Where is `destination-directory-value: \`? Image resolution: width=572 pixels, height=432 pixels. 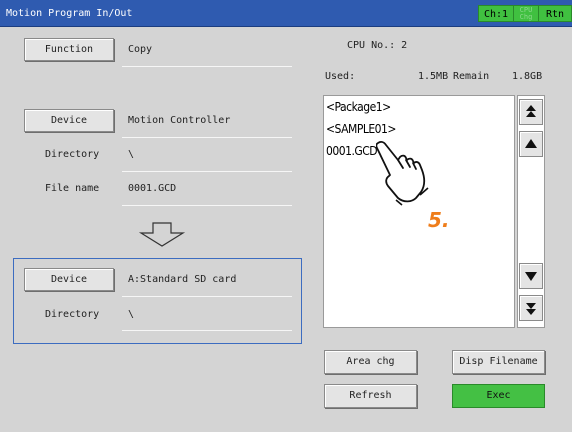 destination-directory-value: \ is located at coordinates (131, 314).